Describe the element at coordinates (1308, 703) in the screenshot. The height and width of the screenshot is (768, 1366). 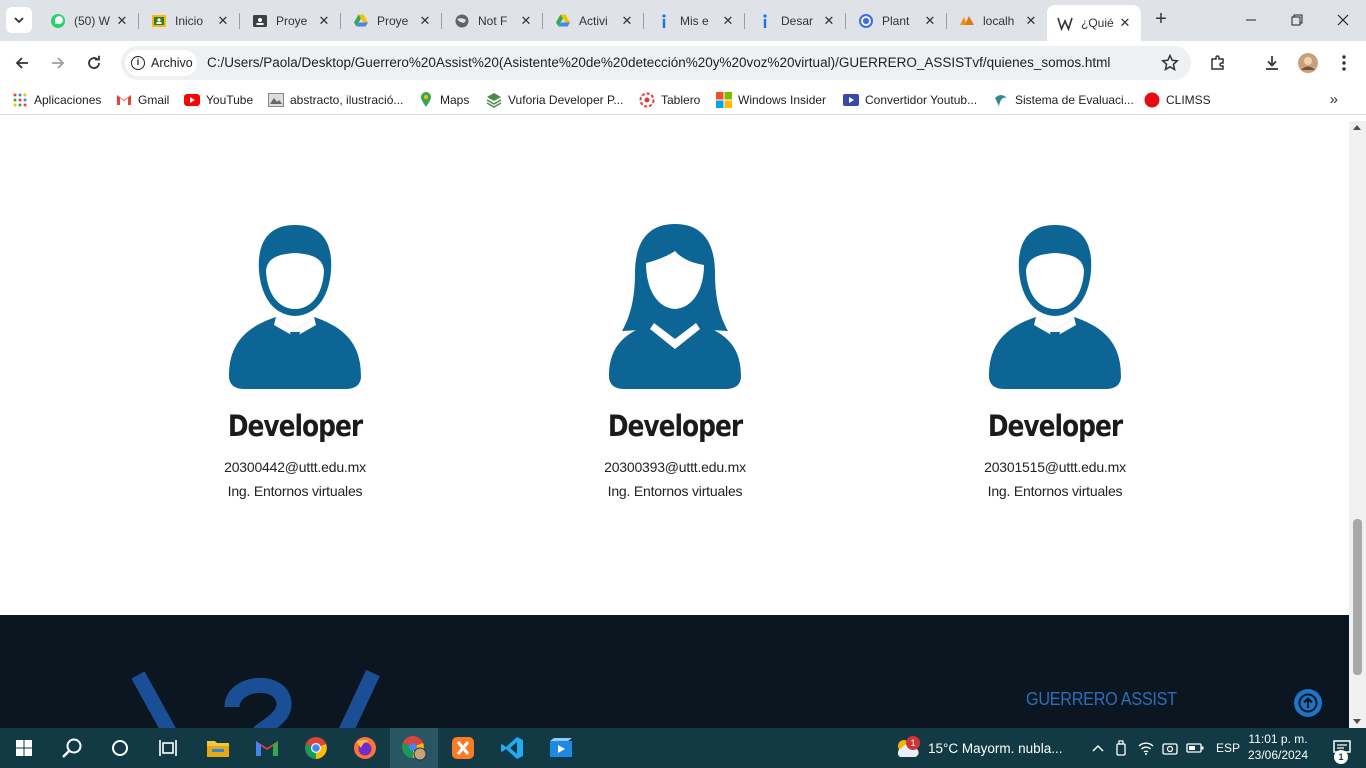
I see `scroll-to-top-button` at that location.